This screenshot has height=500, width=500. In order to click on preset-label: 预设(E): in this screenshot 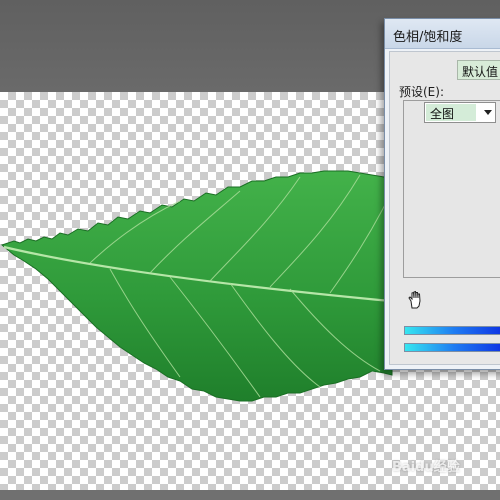, I will do `click(421, 92)`.